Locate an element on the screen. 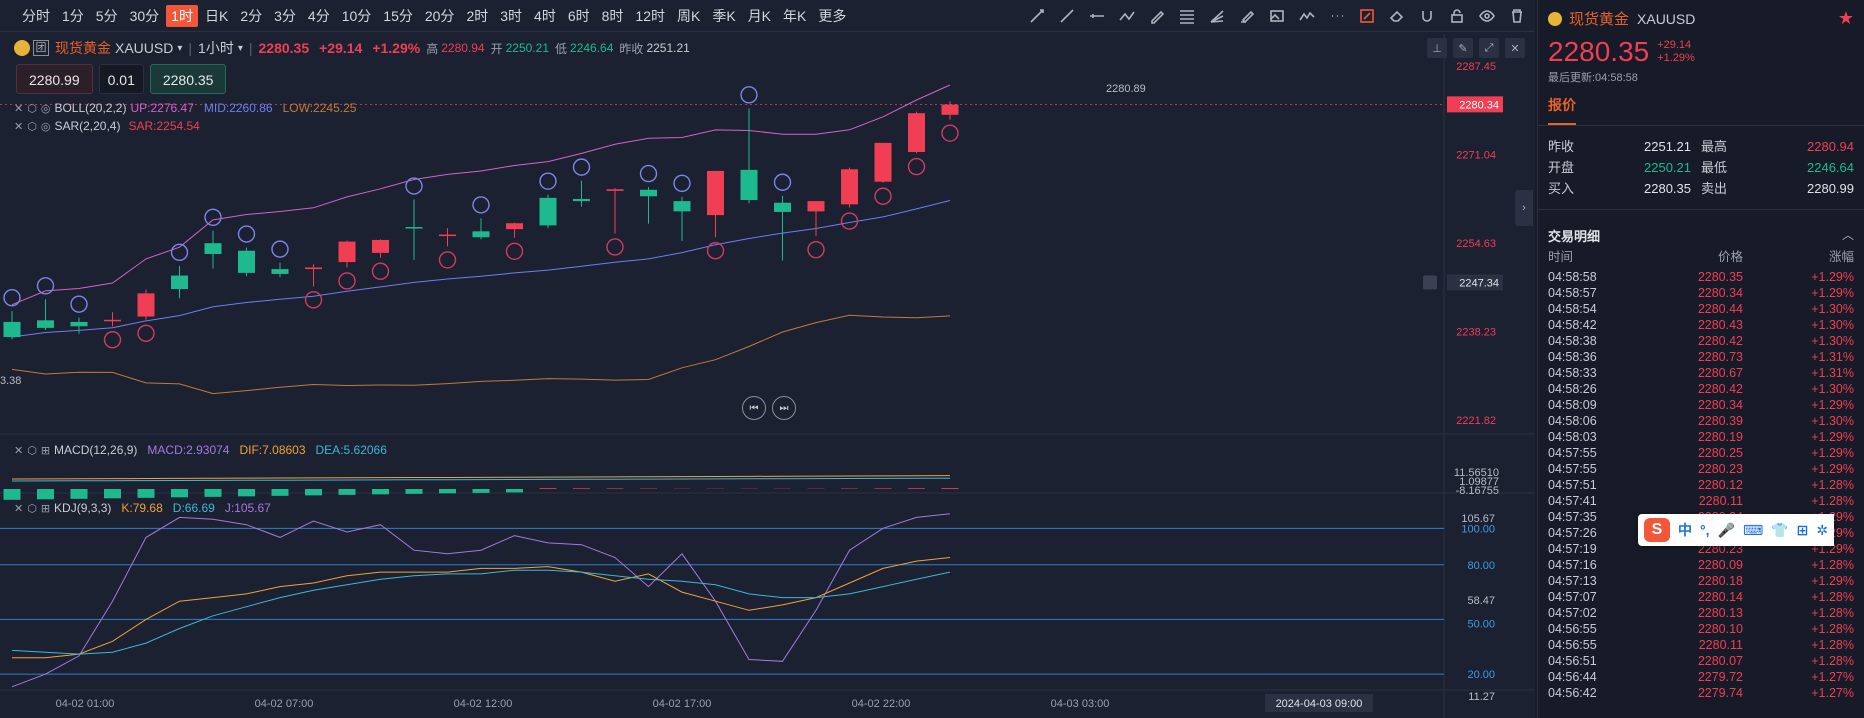 The height and width of the screenshot is (718, 1864). ime-item-3: ⌨ is located at coordinates (1753, 530).